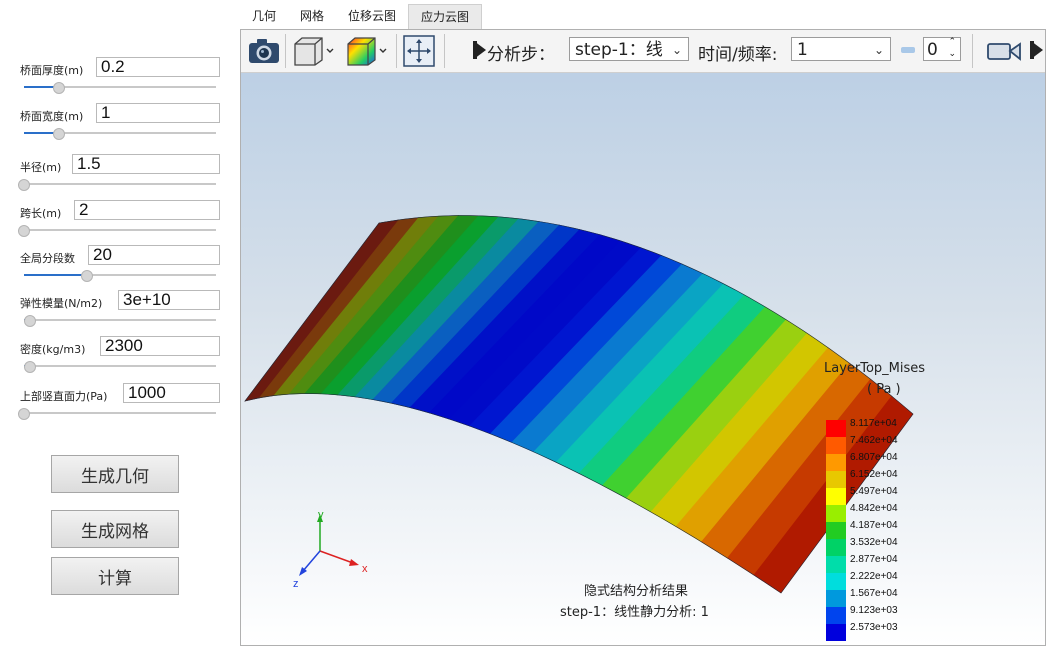 The image size is (1056, 655). I want to click on legend-value: 5.497e+04, so click(874, 491).